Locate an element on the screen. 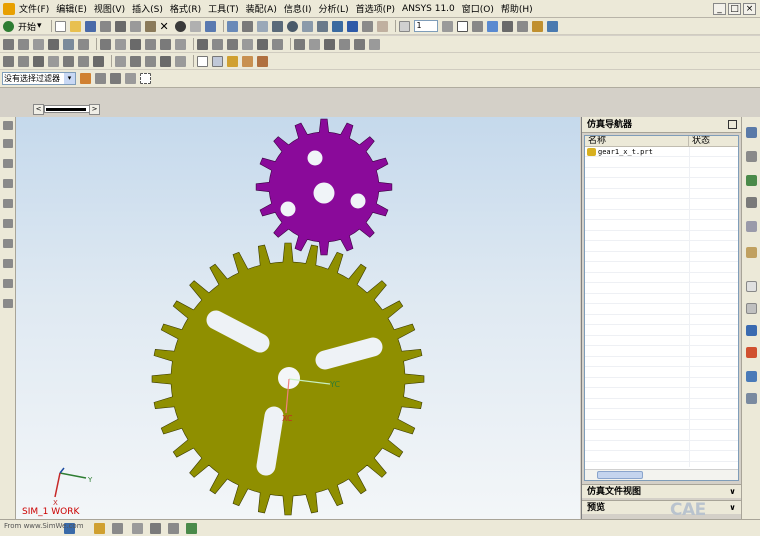 This screenshot has width=760, height=536. chamfer-icon is located at coordinates (262, 44).